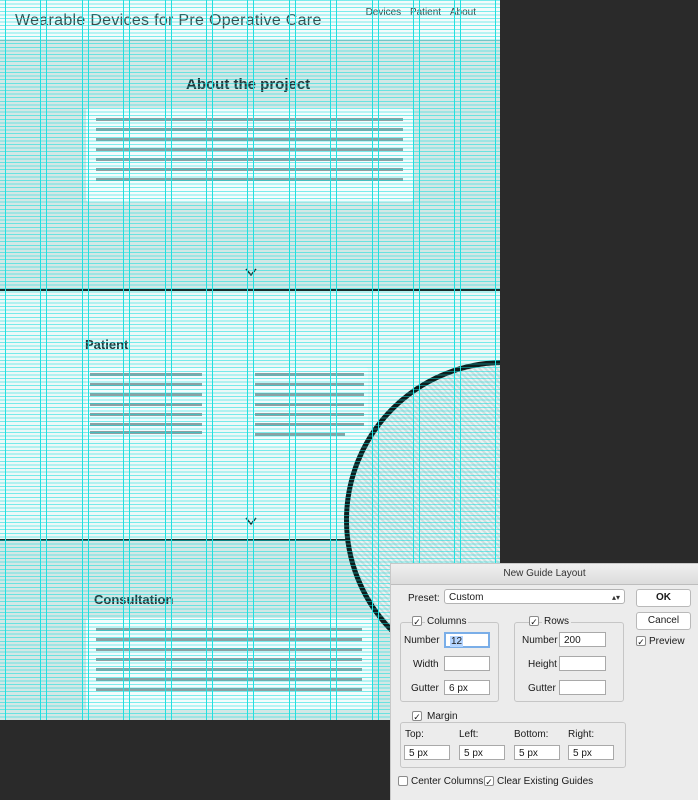 Image resolution: width=698 pixels, height=800 pixels. Describe the element at coordinates (425, 12) in the screenshot. I see `nav-patient: Patient` at that location.